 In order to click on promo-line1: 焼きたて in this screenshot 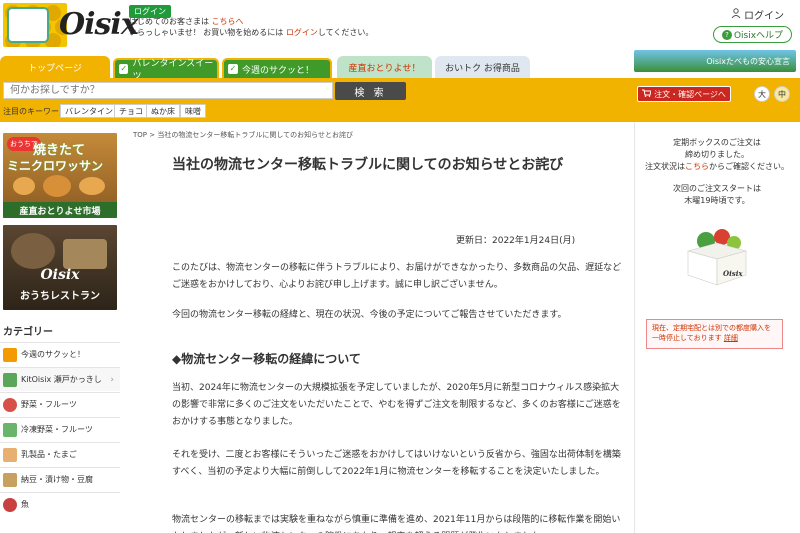, I will do `click(59, 150)`.